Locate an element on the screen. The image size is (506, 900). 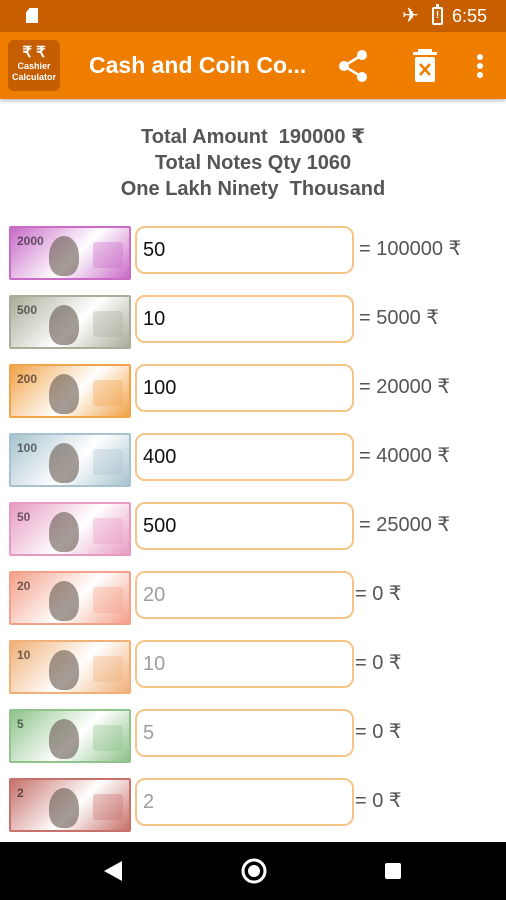
share-button is located at coordinates (354, 66).